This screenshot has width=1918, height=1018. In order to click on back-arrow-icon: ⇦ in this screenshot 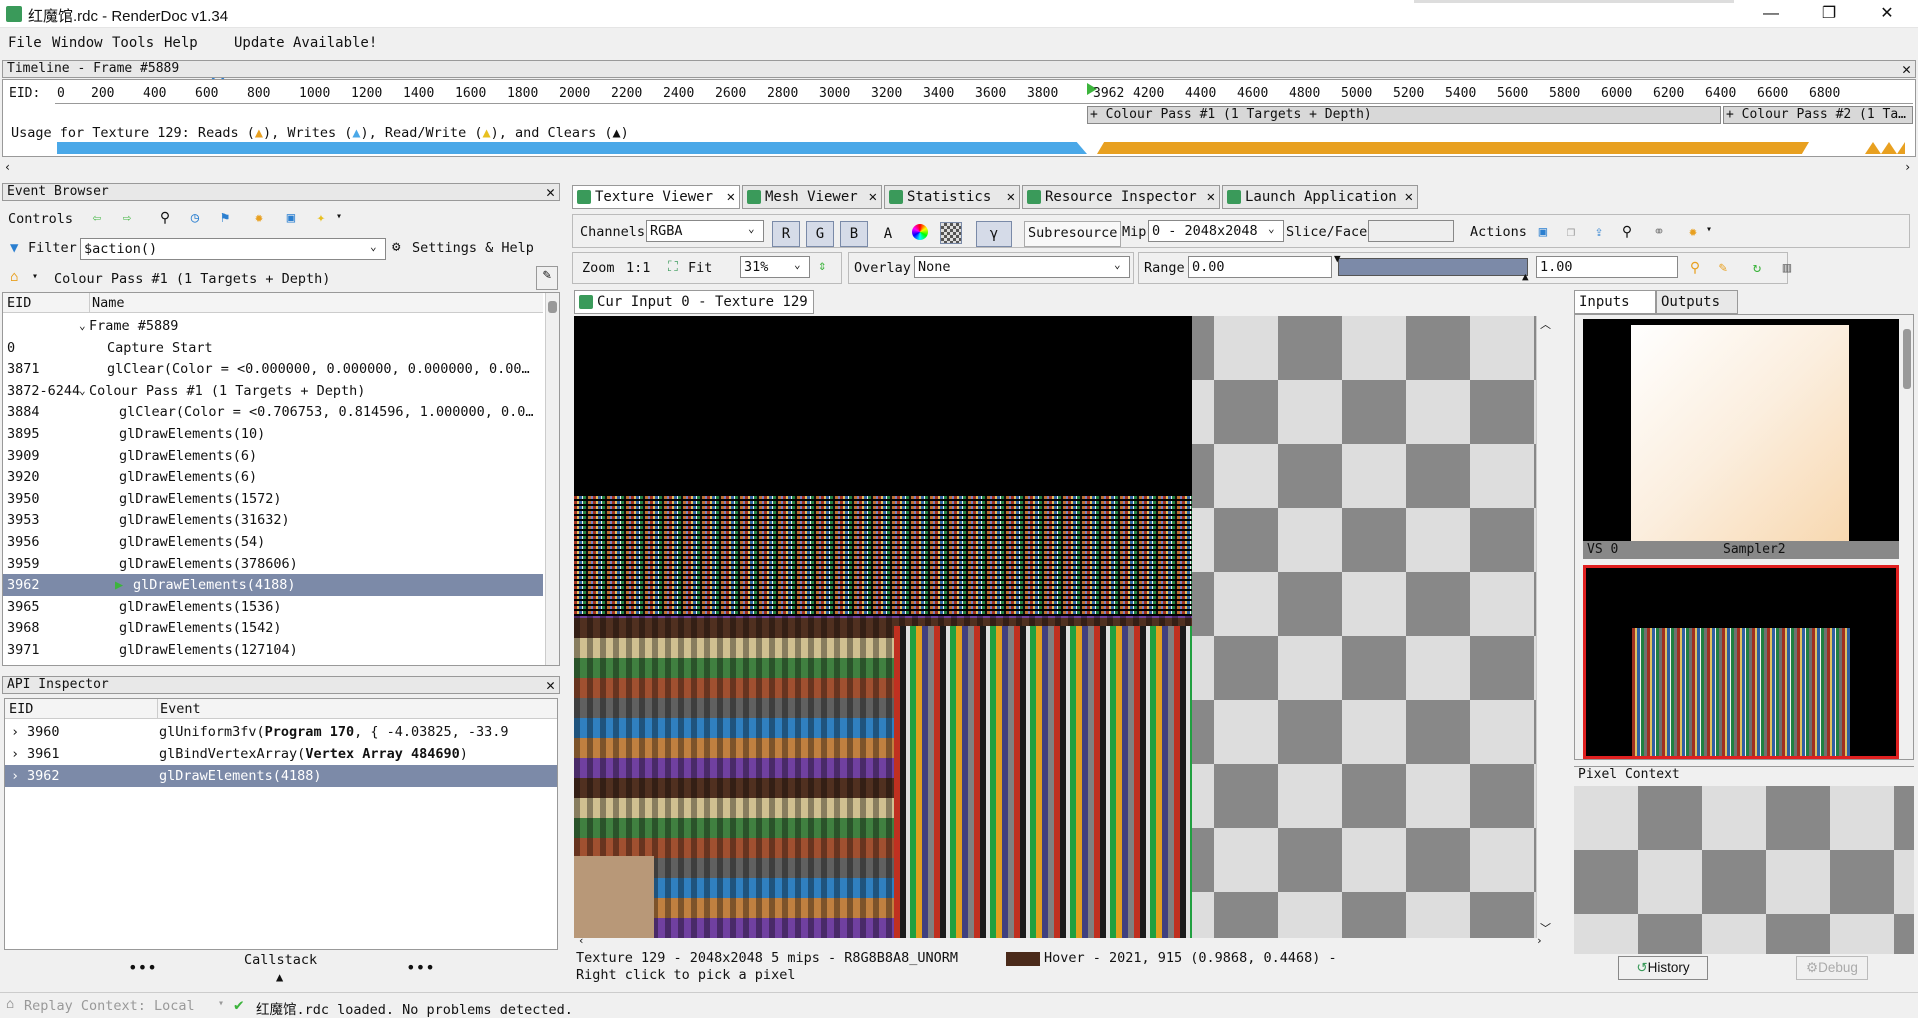, I will do `click(97, 218)`.